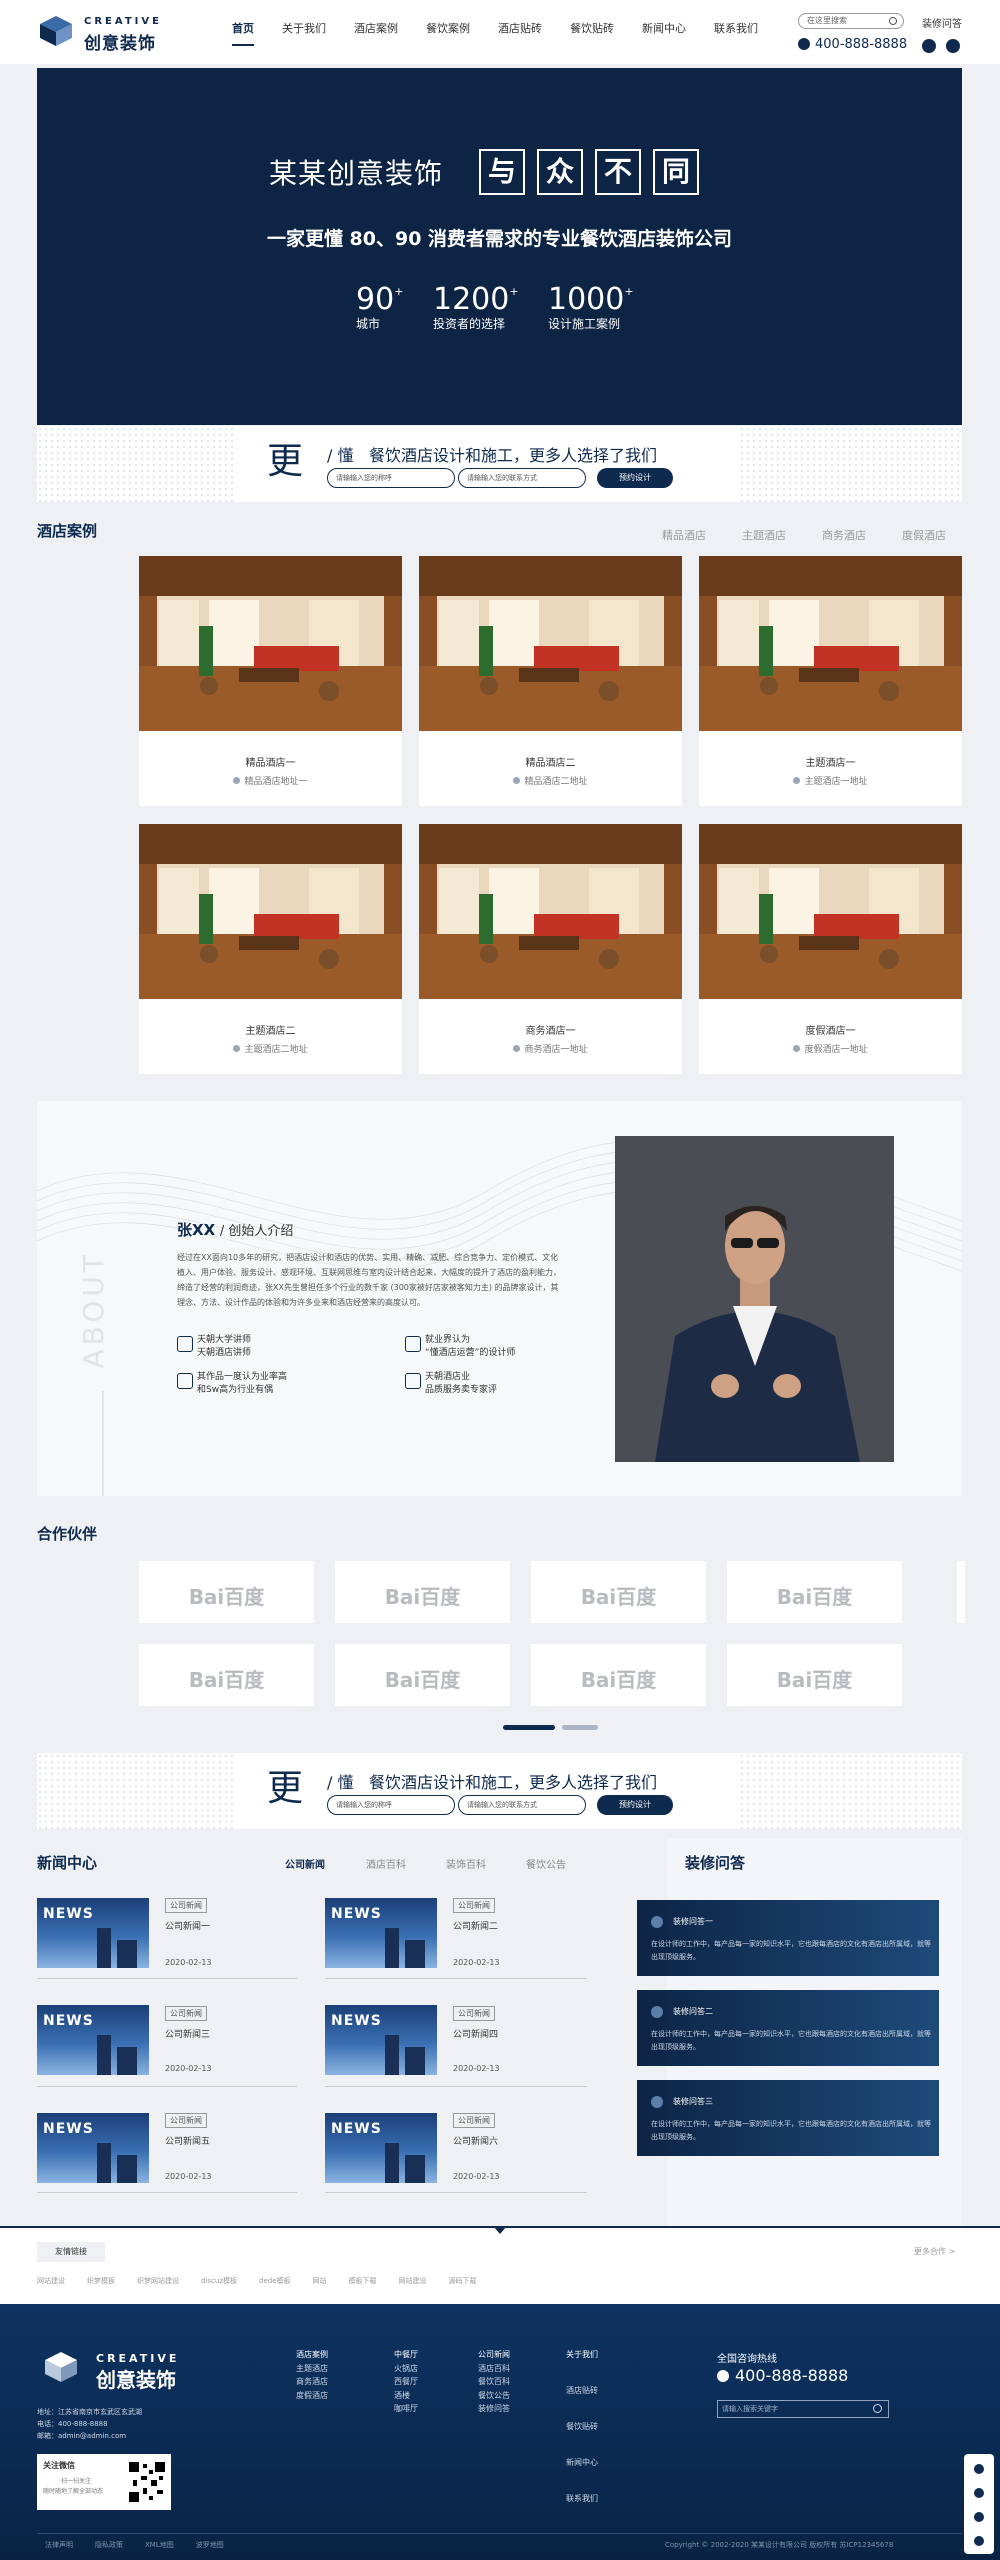 This screenshot has height=2560, width=1000. What do you see at coordinates (803, 2409) in the screenshot?
I see `footer-search-input: 请输入搜索关键字` at bounding box center [803, 2409].